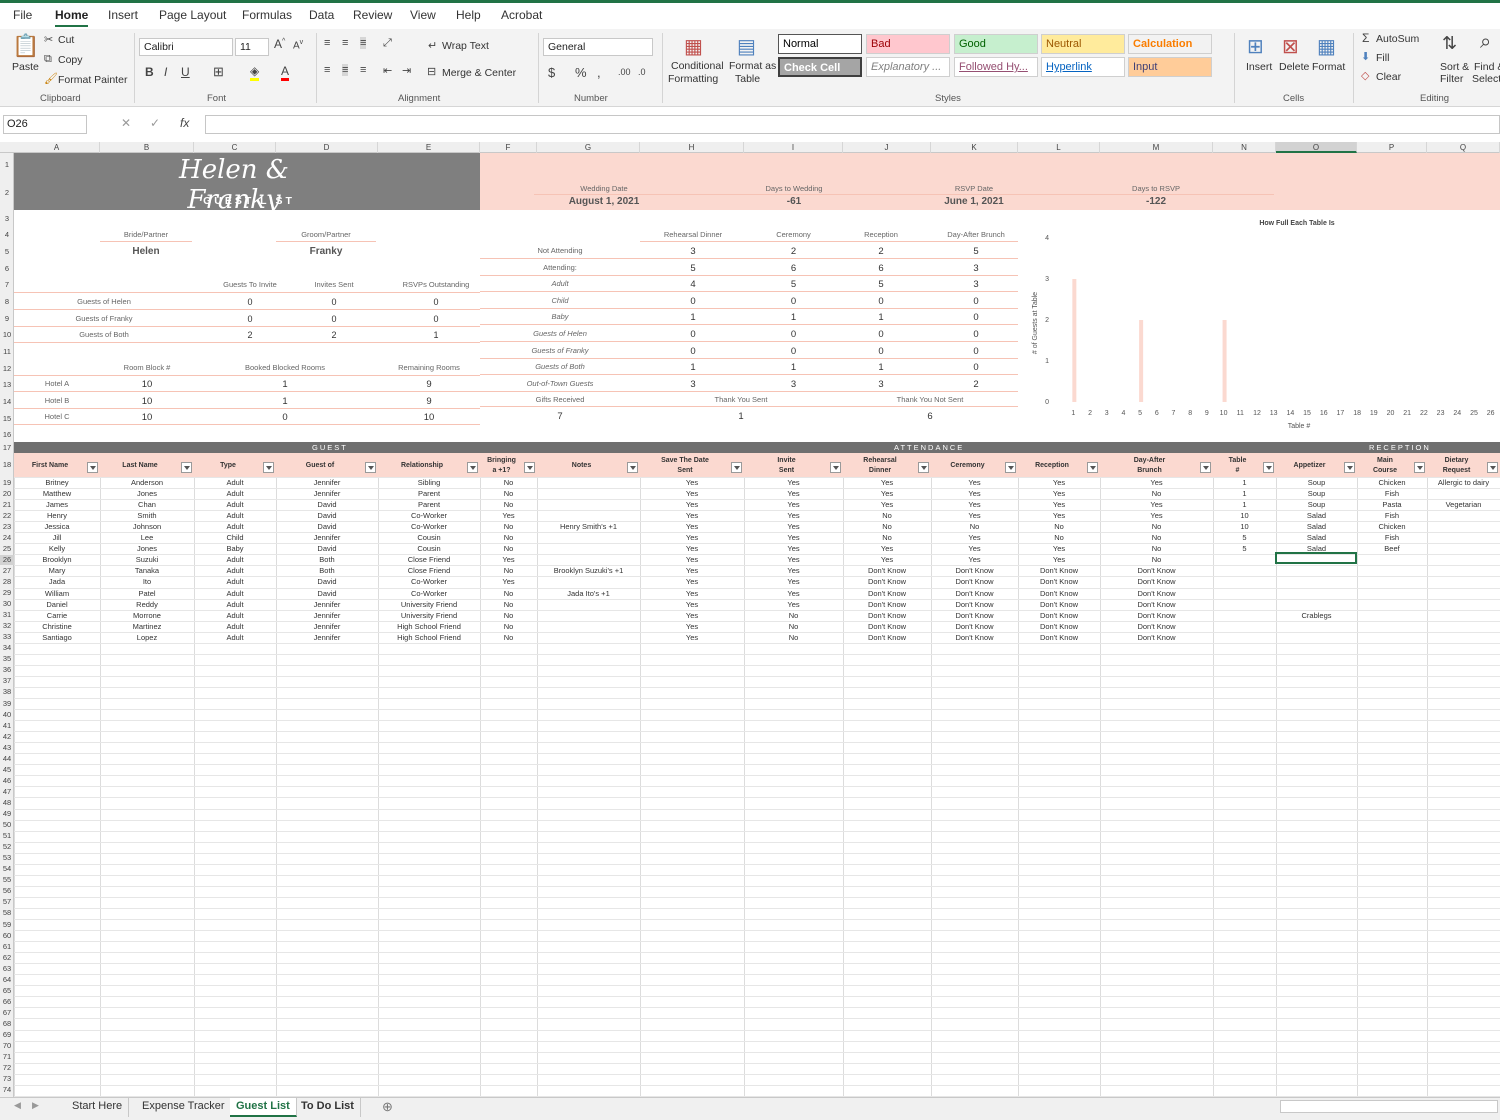  What do you see at coordinates (581, 72) in the screenshot?
I see `percent-icon: %` at bounding box center [581, 72].